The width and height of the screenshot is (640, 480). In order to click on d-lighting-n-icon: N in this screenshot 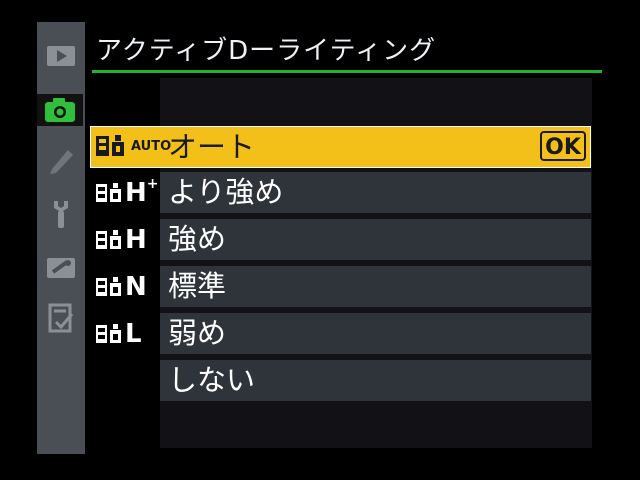, I will do `click(127, 286)`.